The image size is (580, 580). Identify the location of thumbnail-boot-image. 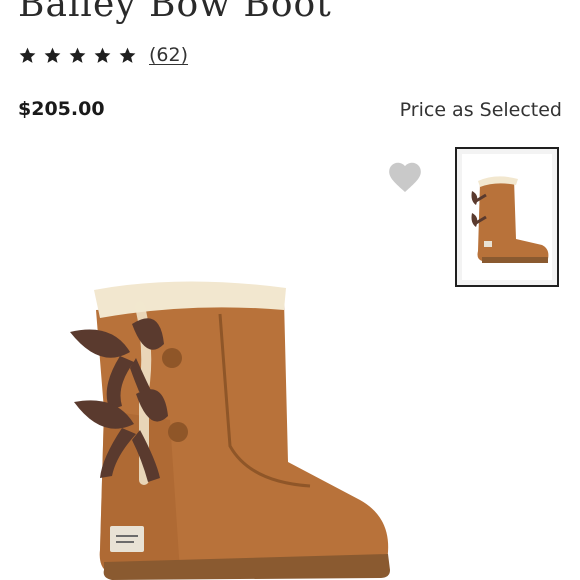
(510, 219).